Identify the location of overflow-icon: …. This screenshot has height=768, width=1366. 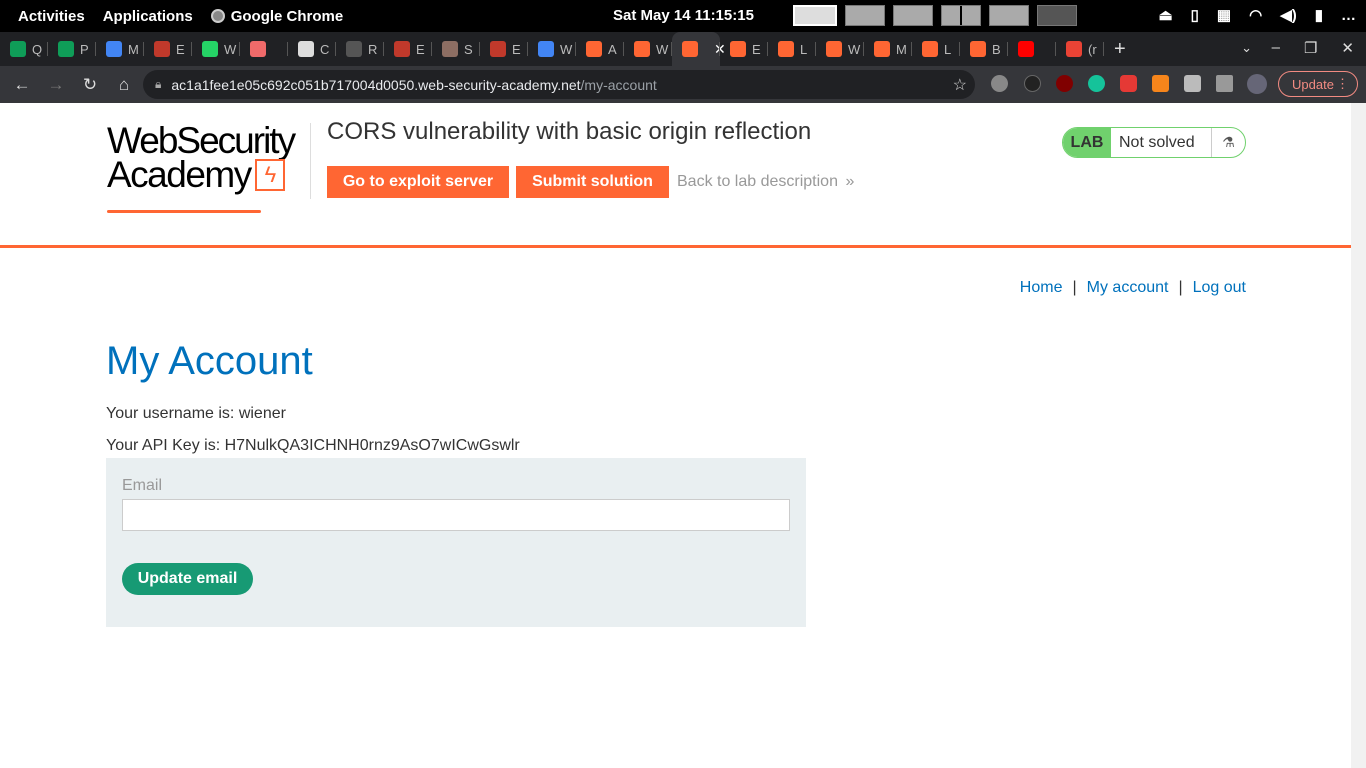
(1348, 15).